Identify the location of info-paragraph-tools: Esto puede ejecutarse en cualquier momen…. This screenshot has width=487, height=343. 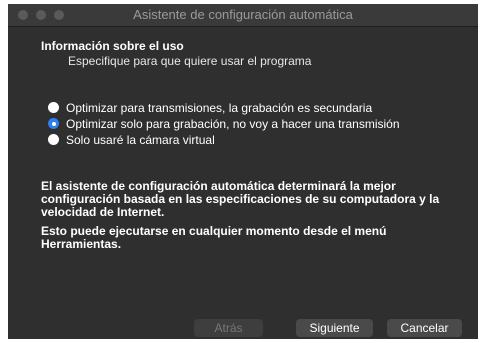
(214, 237).